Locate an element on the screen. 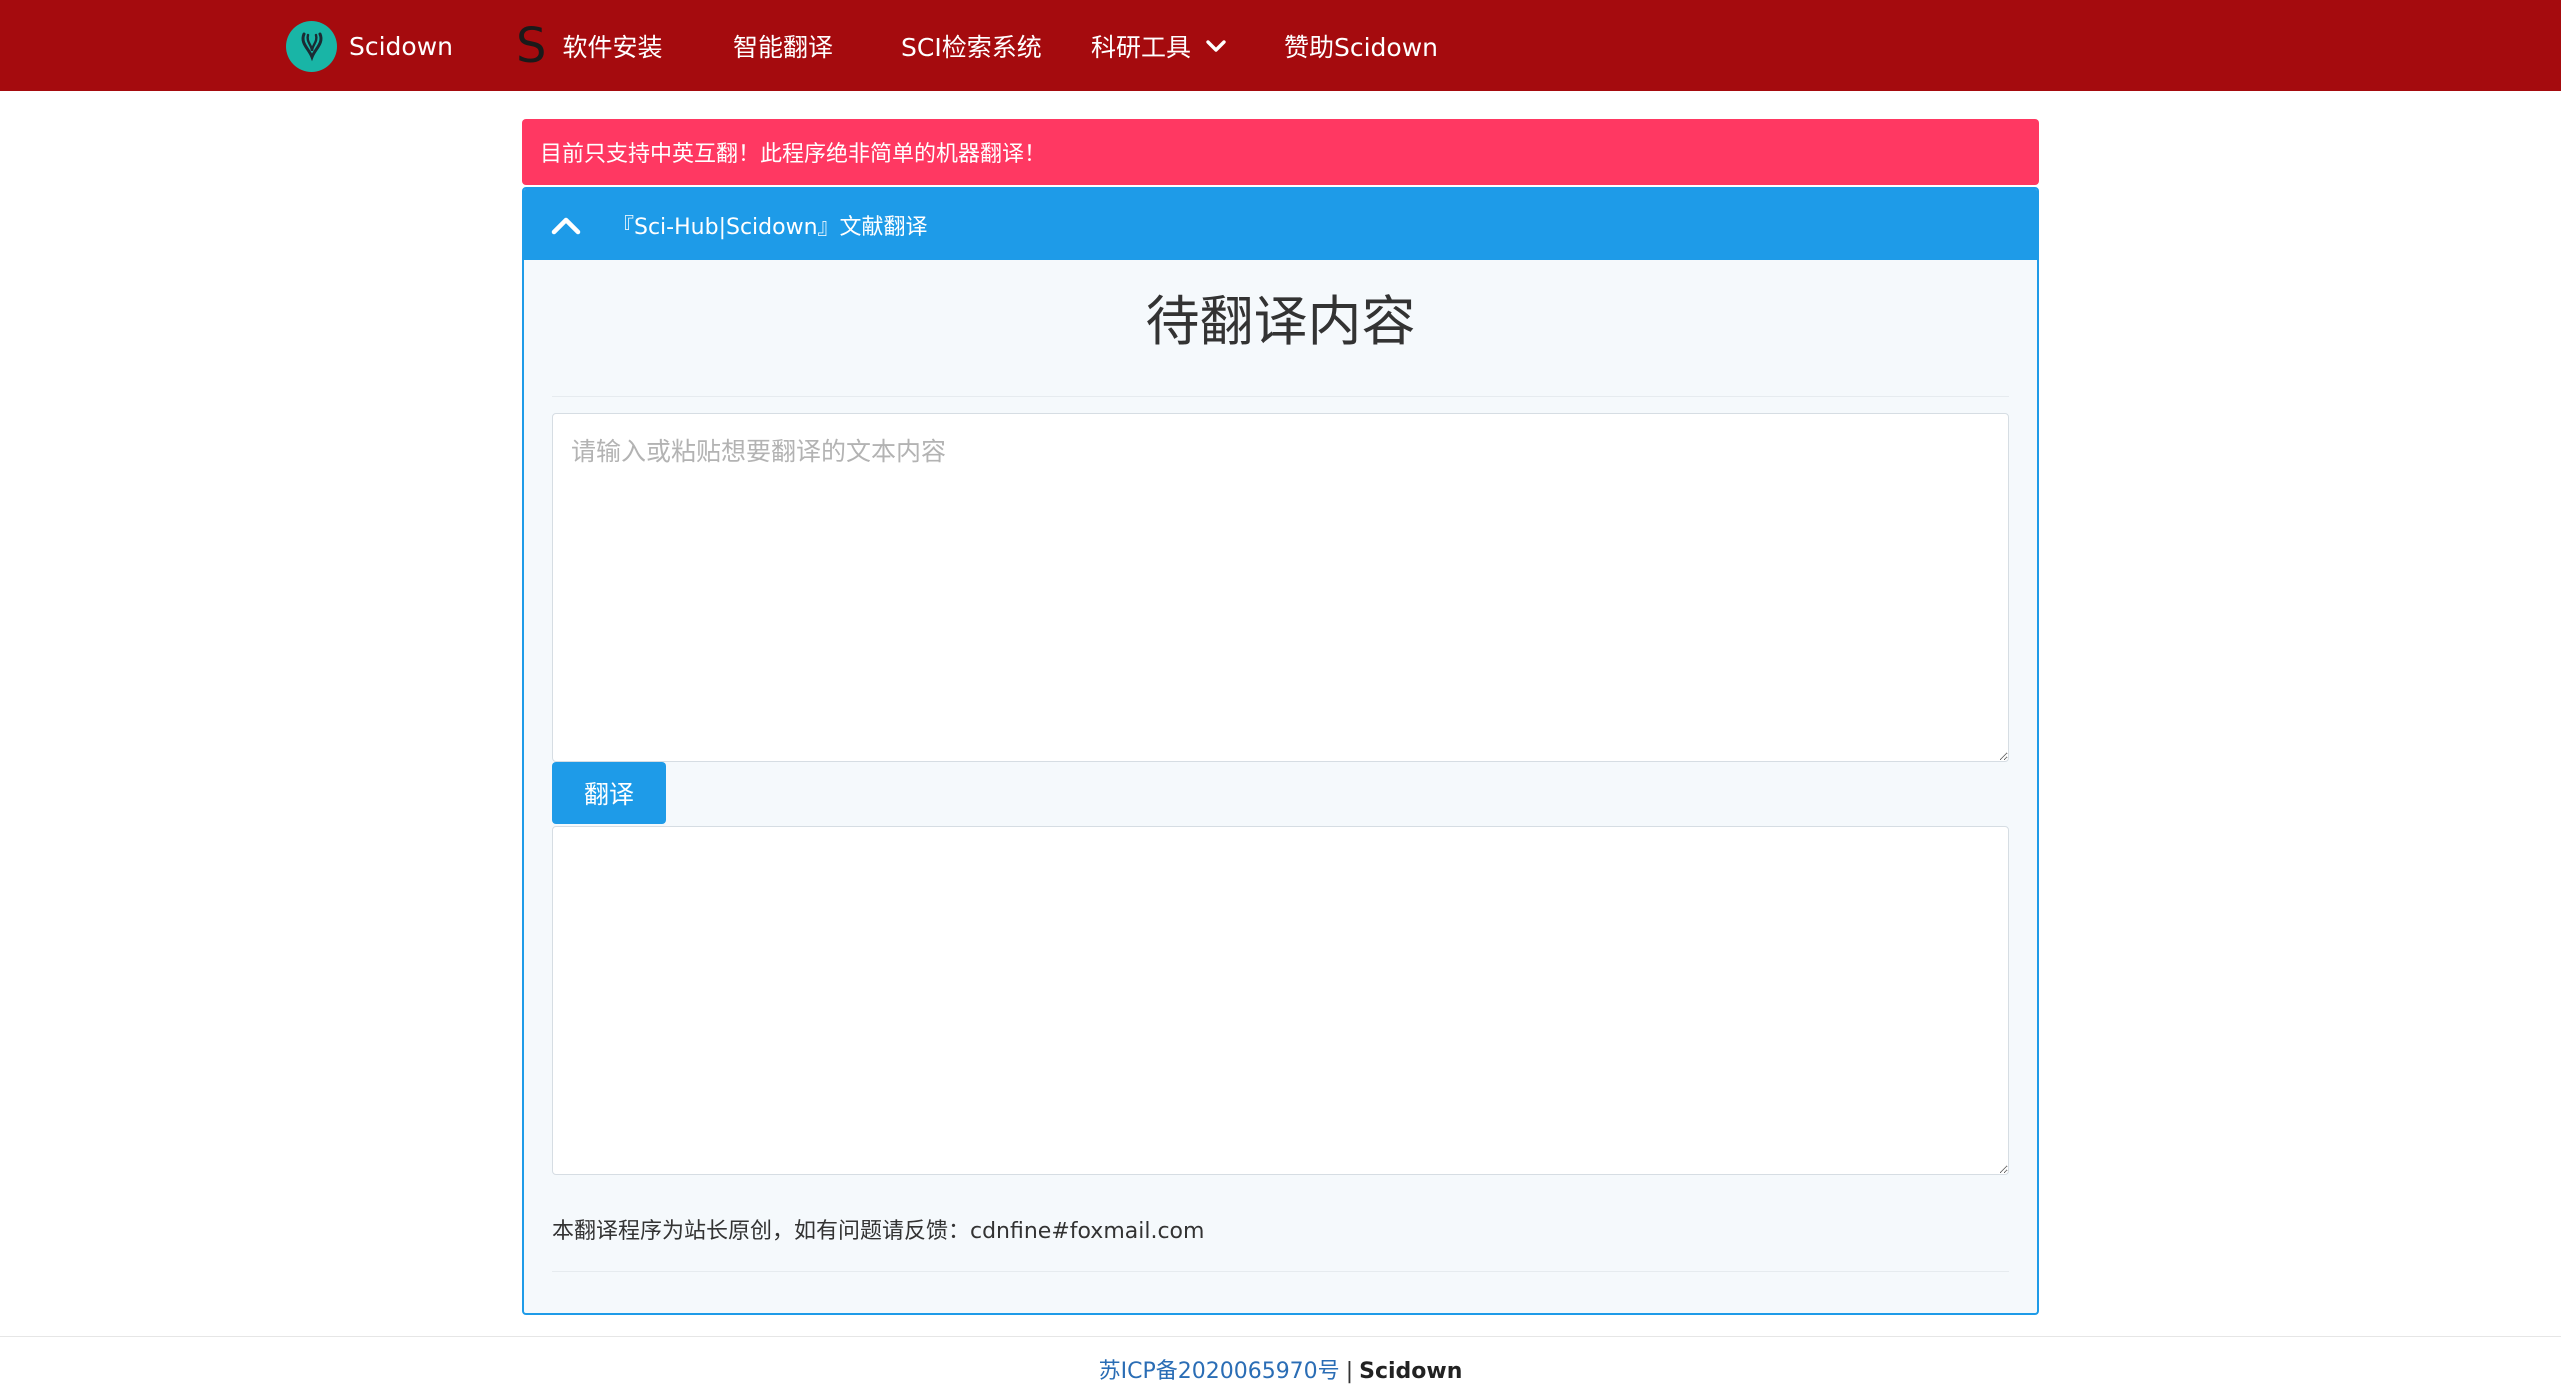 The image size is (2561, 1397). translate-button: 翻译 is located at coordinates (609, 793).